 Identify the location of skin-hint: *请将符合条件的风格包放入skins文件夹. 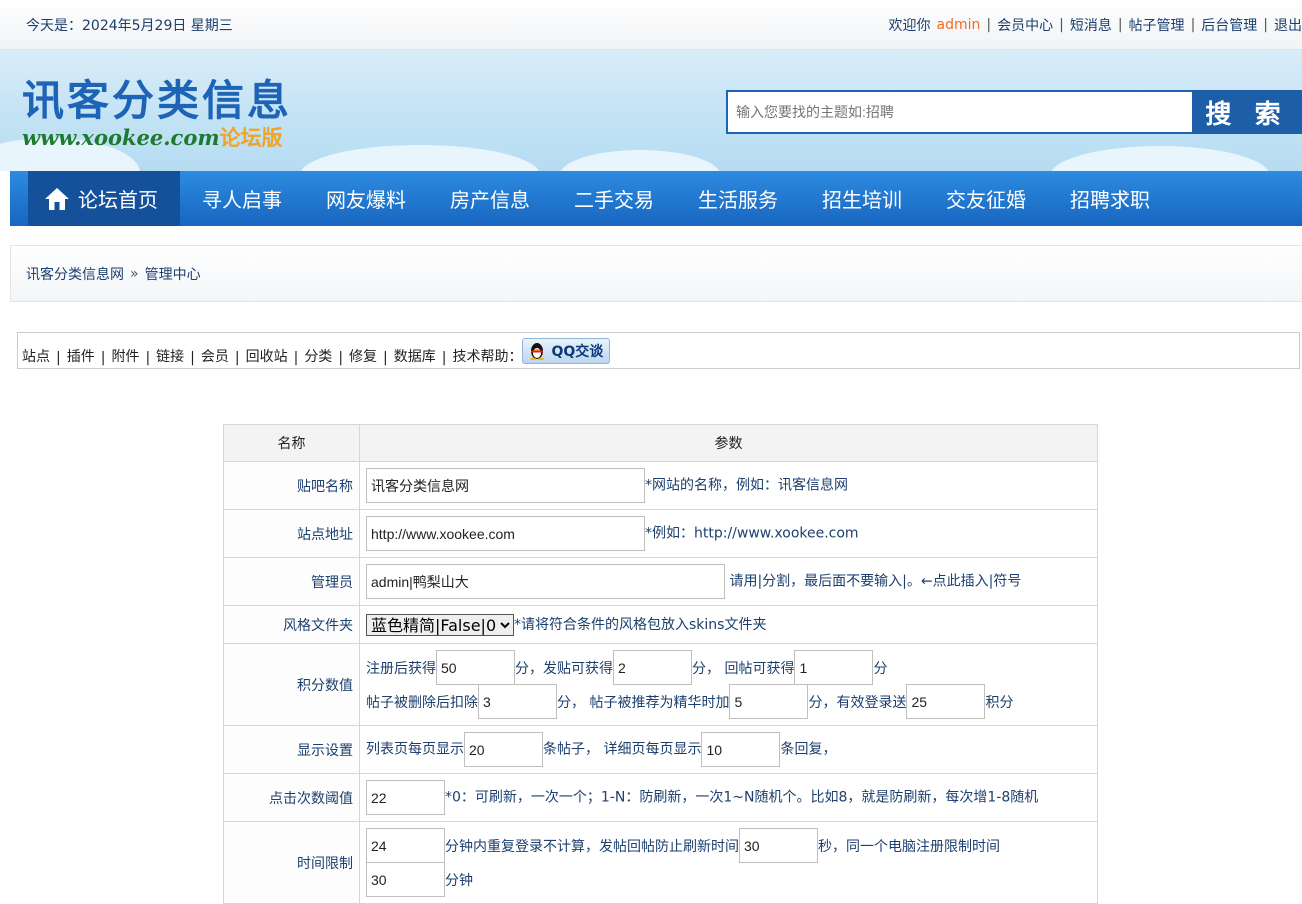
(640, 624).